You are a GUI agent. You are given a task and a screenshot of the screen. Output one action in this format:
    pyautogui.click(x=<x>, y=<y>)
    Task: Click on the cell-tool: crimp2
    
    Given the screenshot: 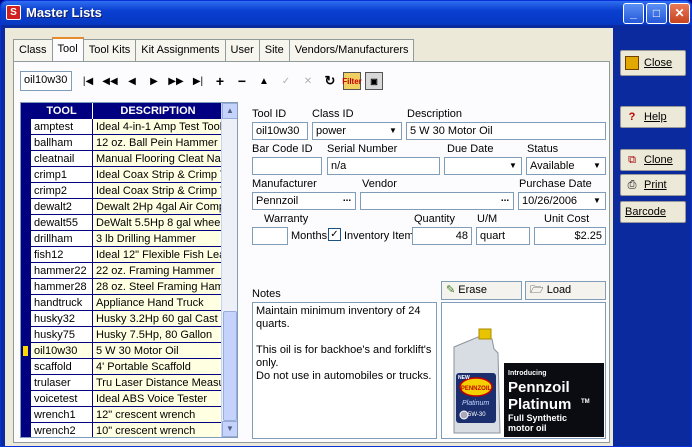 What is the action you would take?
    pyautogui.click(x=62, y=190)
    